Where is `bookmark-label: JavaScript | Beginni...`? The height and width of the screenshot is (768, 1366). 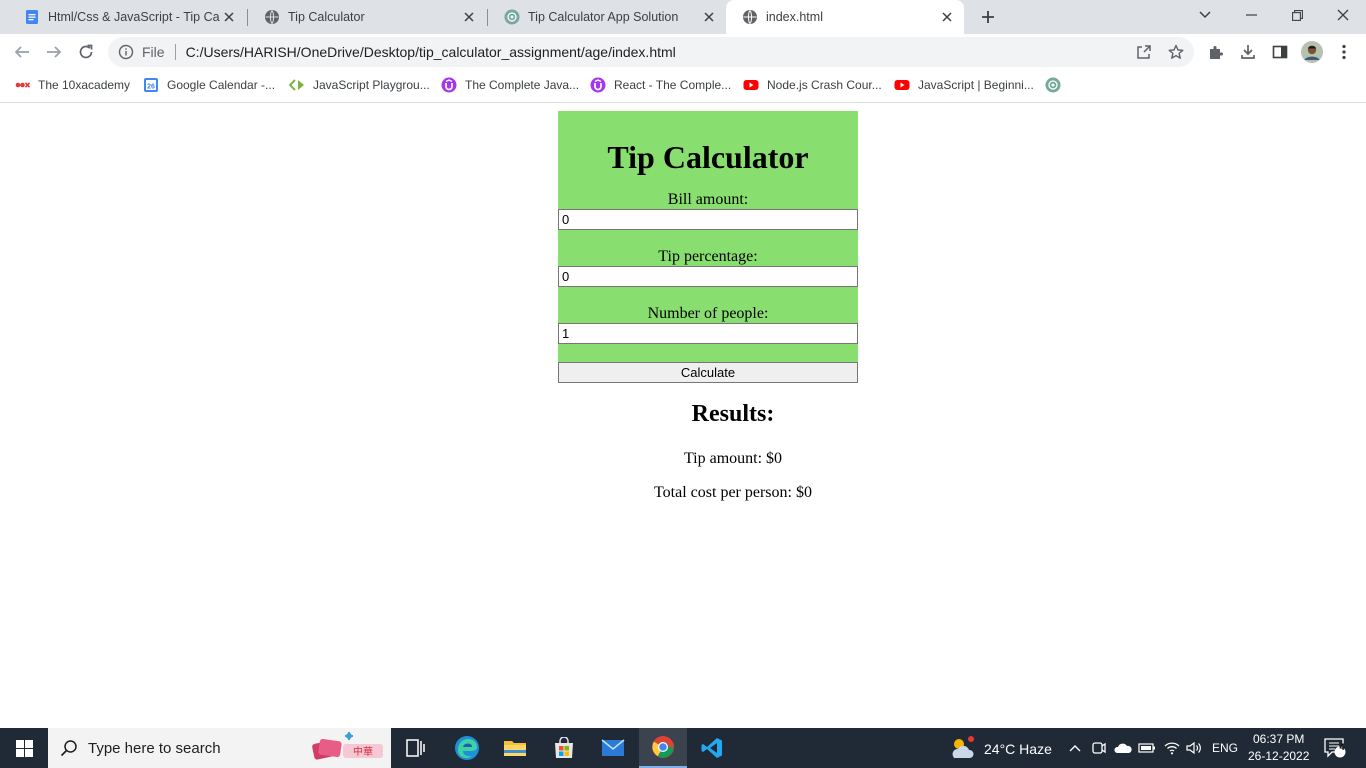 bookmark-label: JavaScript | Beginni... is located at coordinates (976, 85).